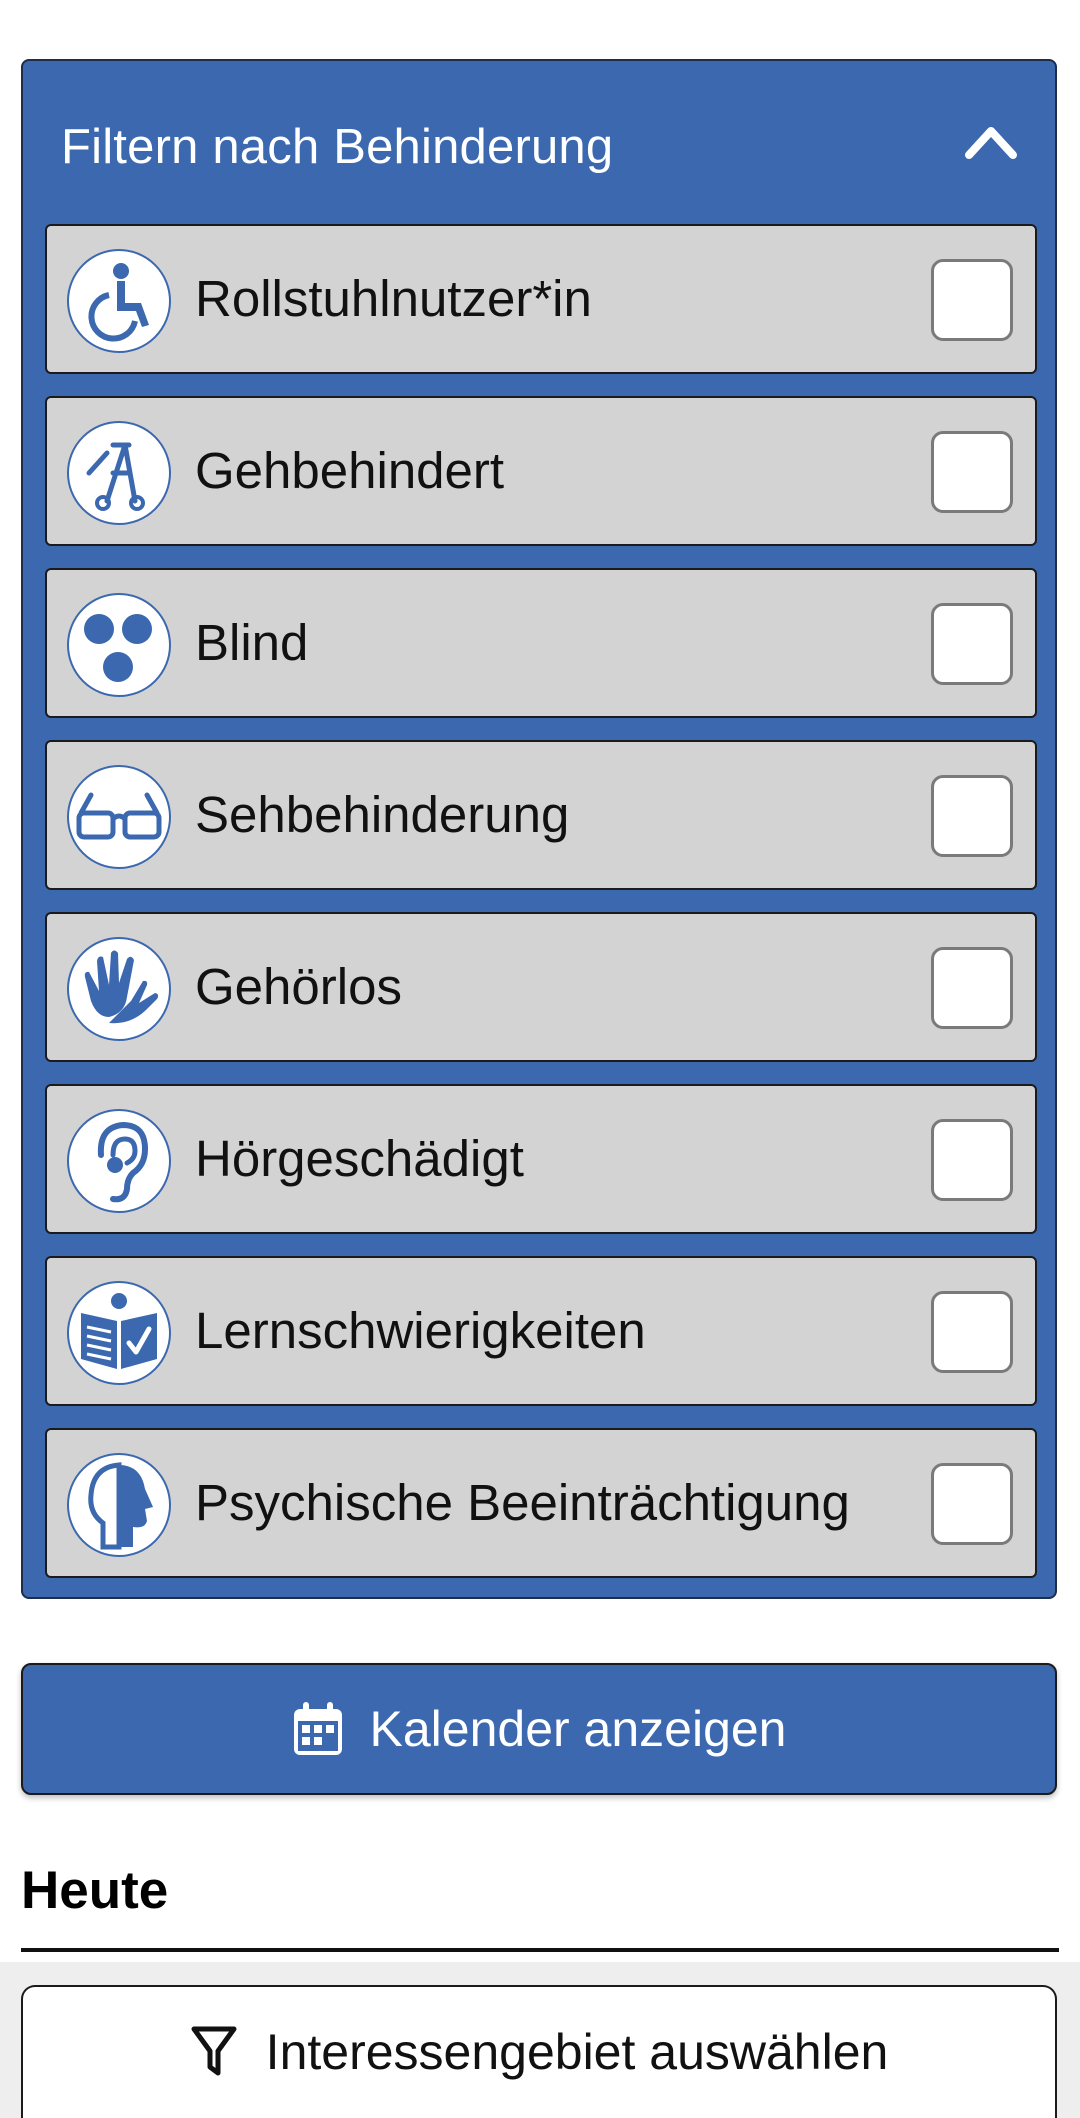 The image size is (1080, 2118). What do you see at coordinates (577, 2052) in the screenshot?
I see `select-interest-label: Interessengebiet auswählen` at bounding box center [577, 2052].